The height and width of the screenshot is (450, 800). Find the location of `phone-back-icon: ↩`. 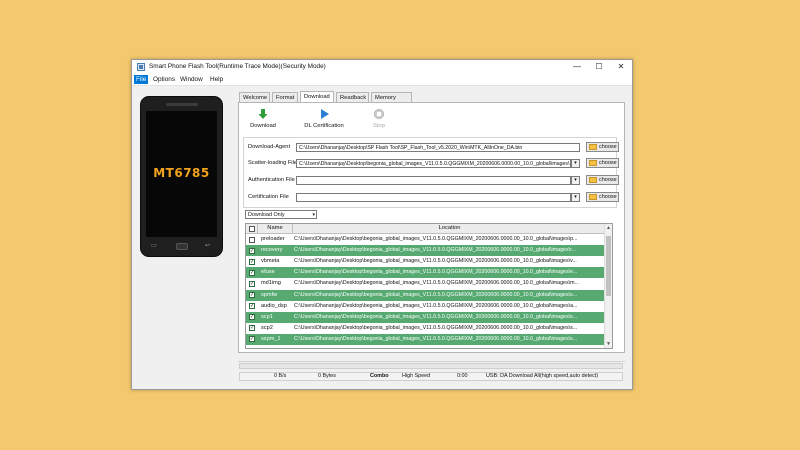

phone-back-icon: ↩ is located at coordinates (208, 246).